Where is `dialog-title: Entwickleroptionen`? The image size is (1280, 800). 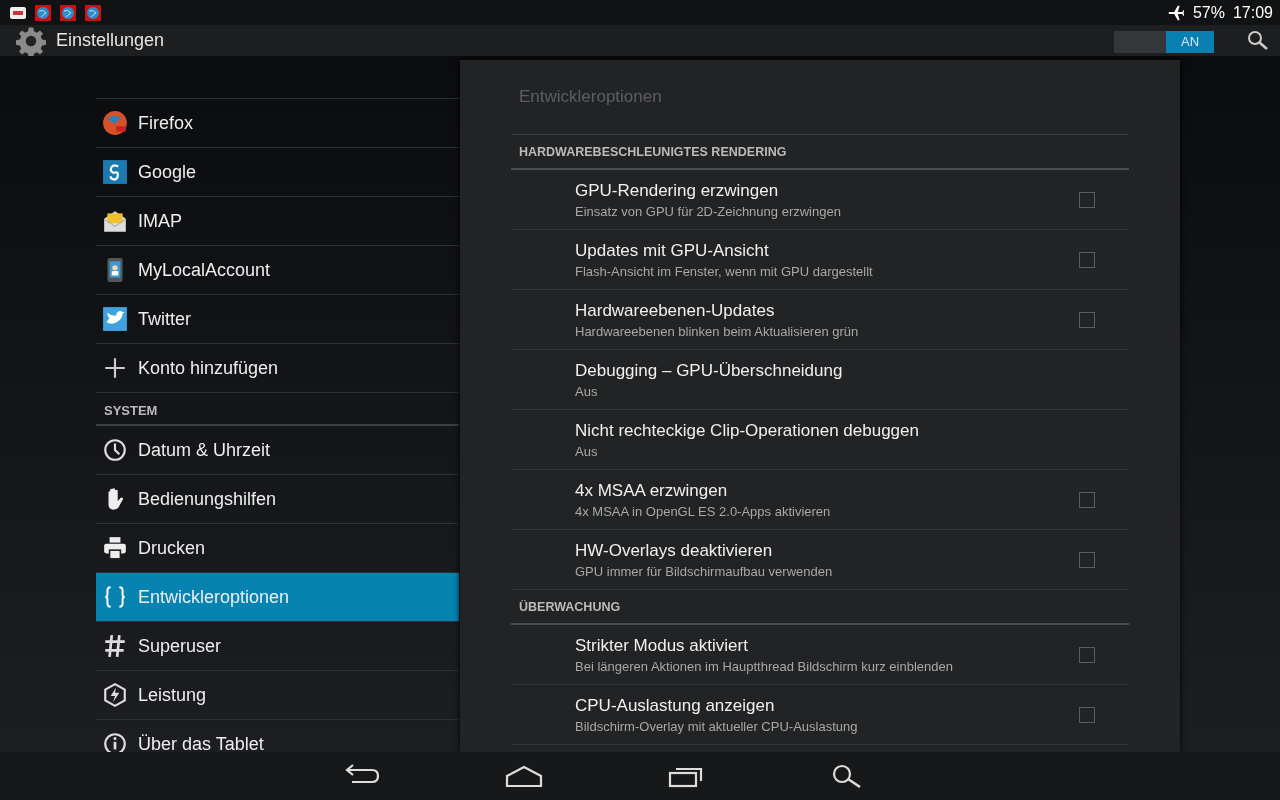 dialog-title: Entwickleroptionen is located at coordinates (820, 97).